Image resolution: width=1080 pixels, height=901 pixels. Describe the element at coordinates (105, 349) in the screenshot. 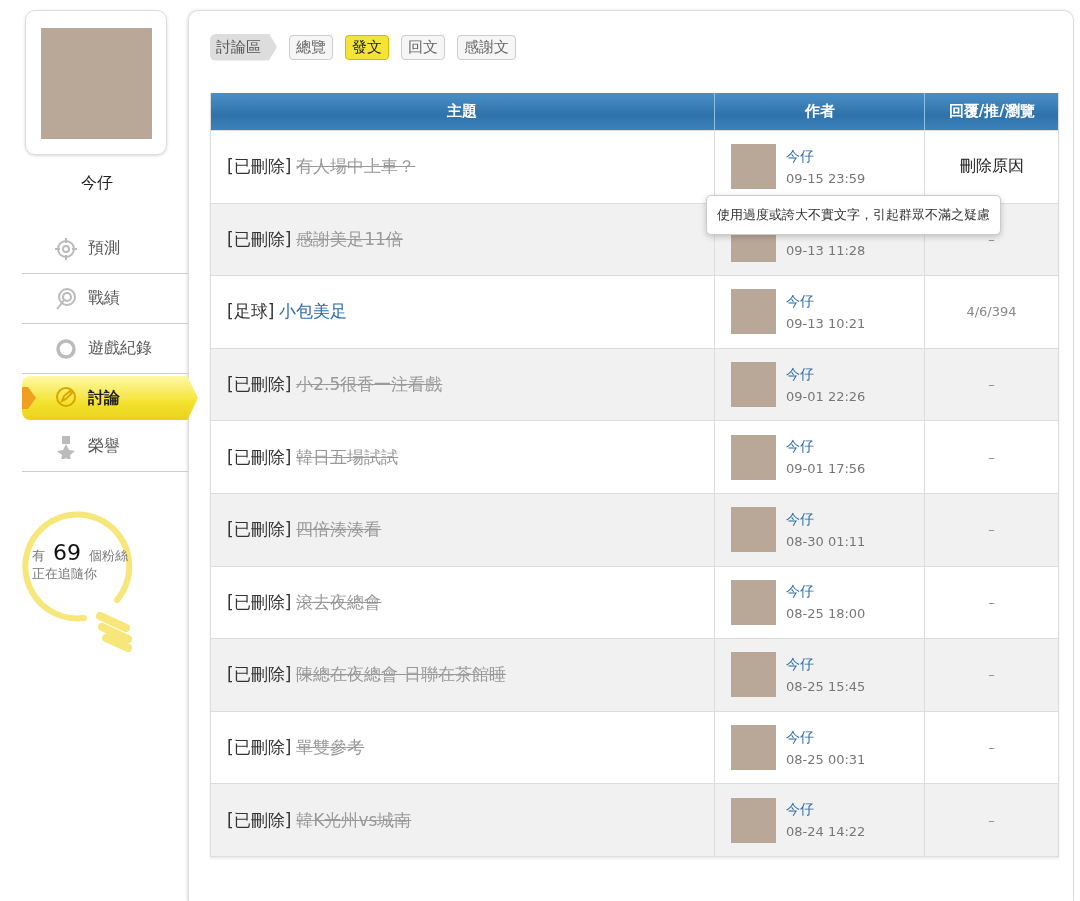

I see `sidebar-item: 遊戲紀錄` at that location.